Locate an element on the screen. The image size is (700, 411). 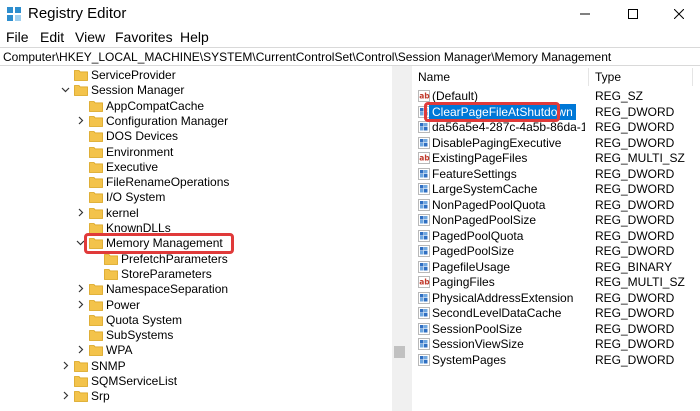
value-row-featuresettings: FeatureSettings REG_DWORD is located at coordinates (556, 174).